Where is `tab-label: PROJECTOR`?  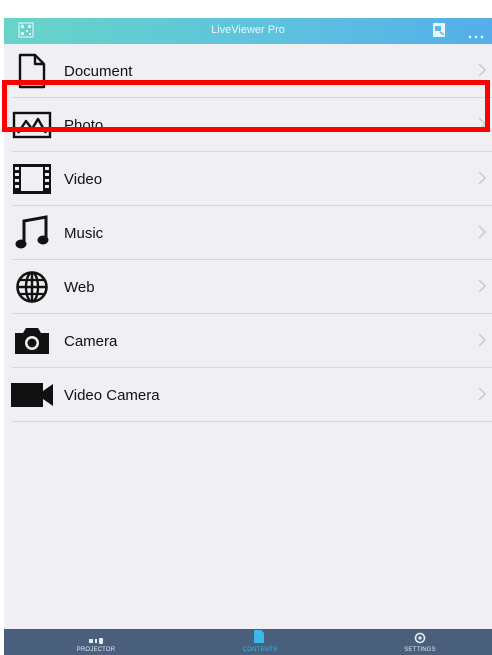 tab-label: PROJECTOR is located at coordinates (96, 650).